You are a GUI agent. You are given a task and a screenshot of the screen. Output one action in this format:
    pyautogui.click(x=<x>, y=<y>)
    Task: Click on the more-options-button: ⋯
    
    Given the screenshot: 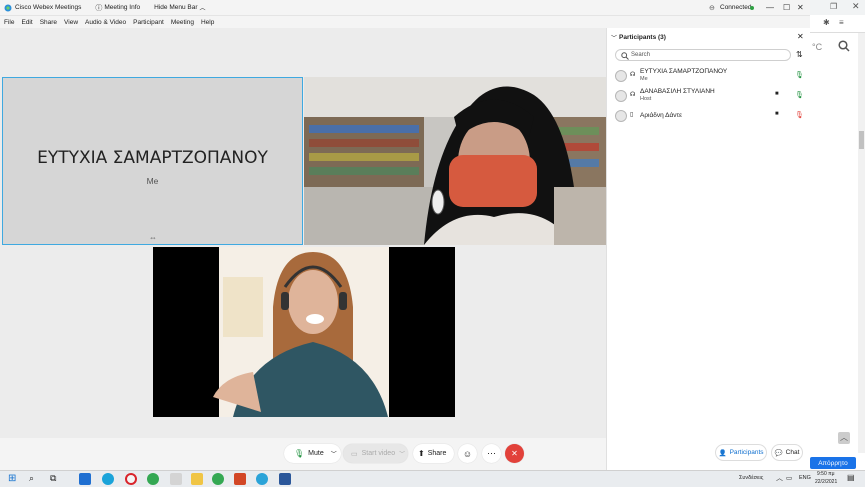 What is the action you would take?
    pyautogui.click(x=491, y=453)
    